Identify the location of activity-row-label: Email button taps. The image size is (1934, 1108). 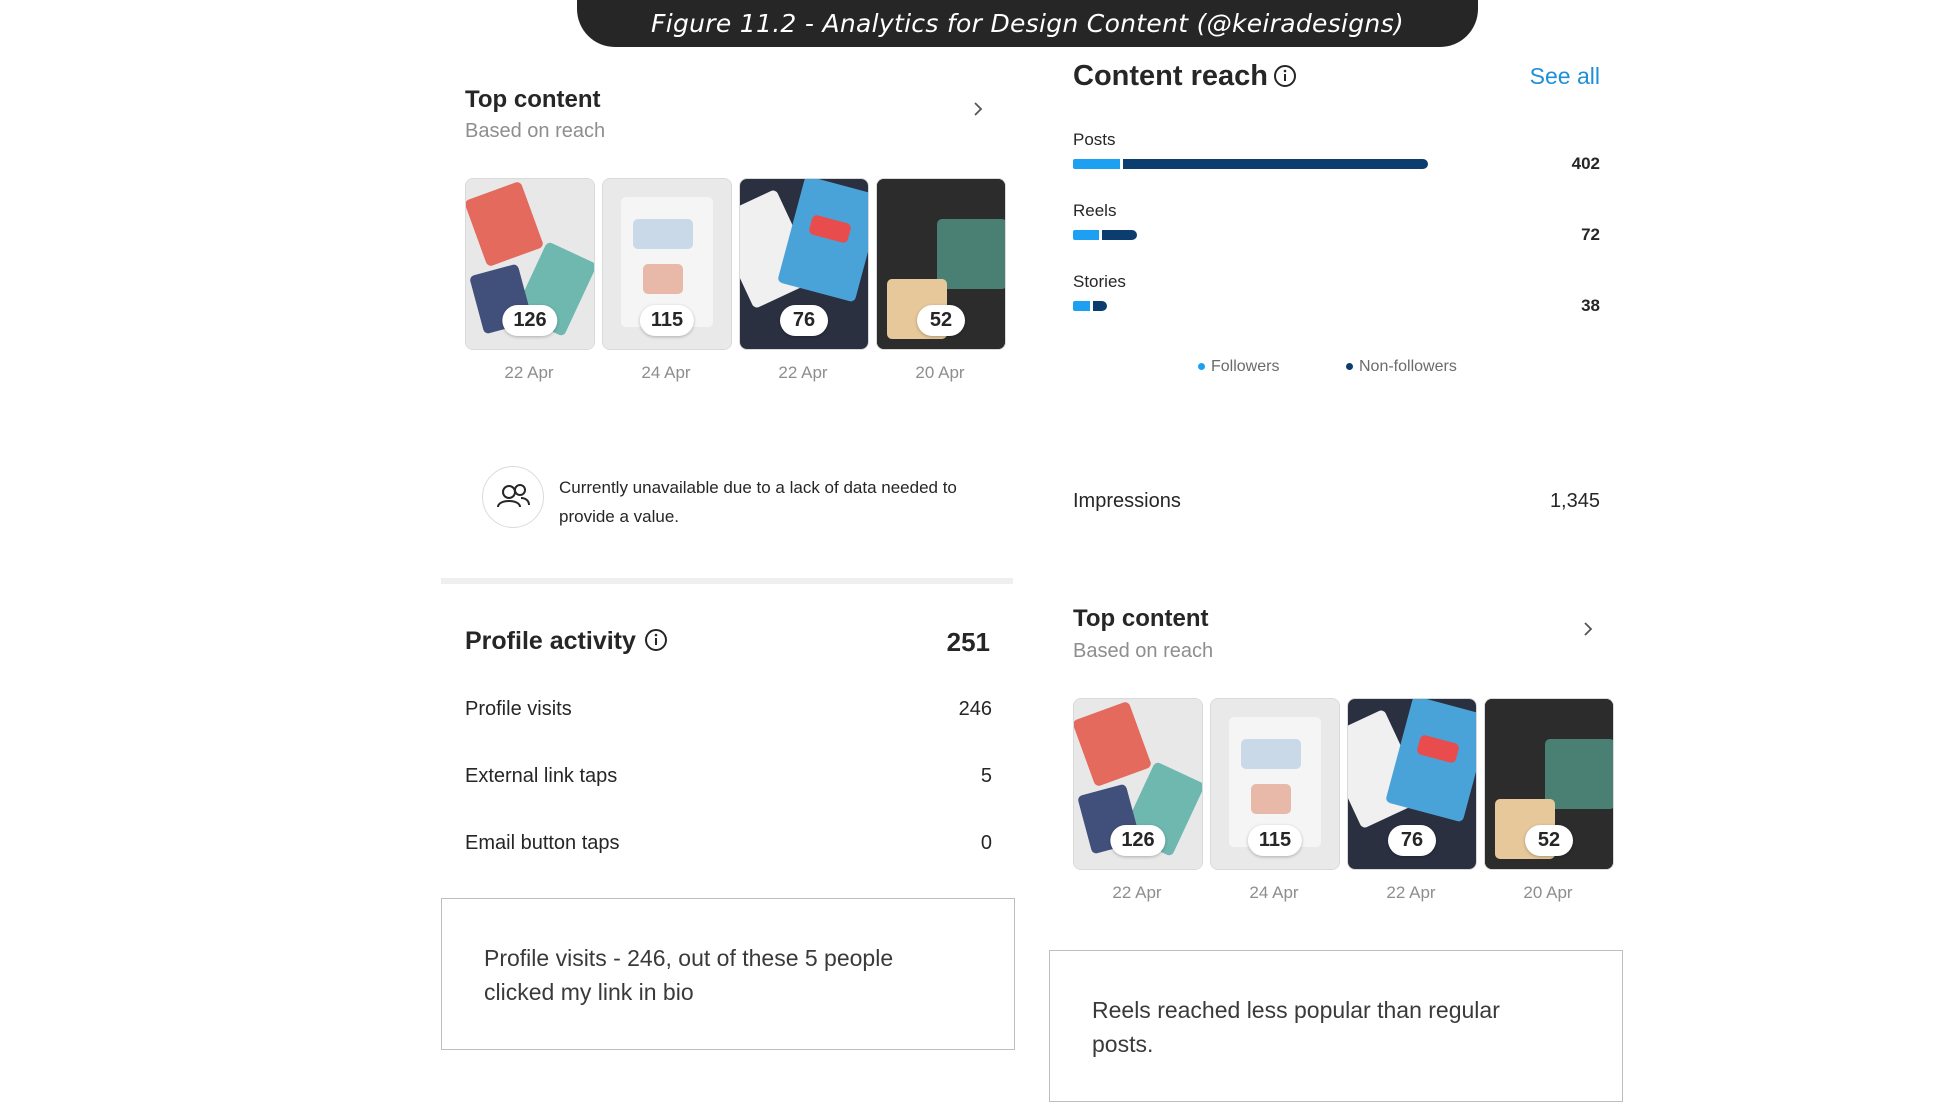
(542, 843).